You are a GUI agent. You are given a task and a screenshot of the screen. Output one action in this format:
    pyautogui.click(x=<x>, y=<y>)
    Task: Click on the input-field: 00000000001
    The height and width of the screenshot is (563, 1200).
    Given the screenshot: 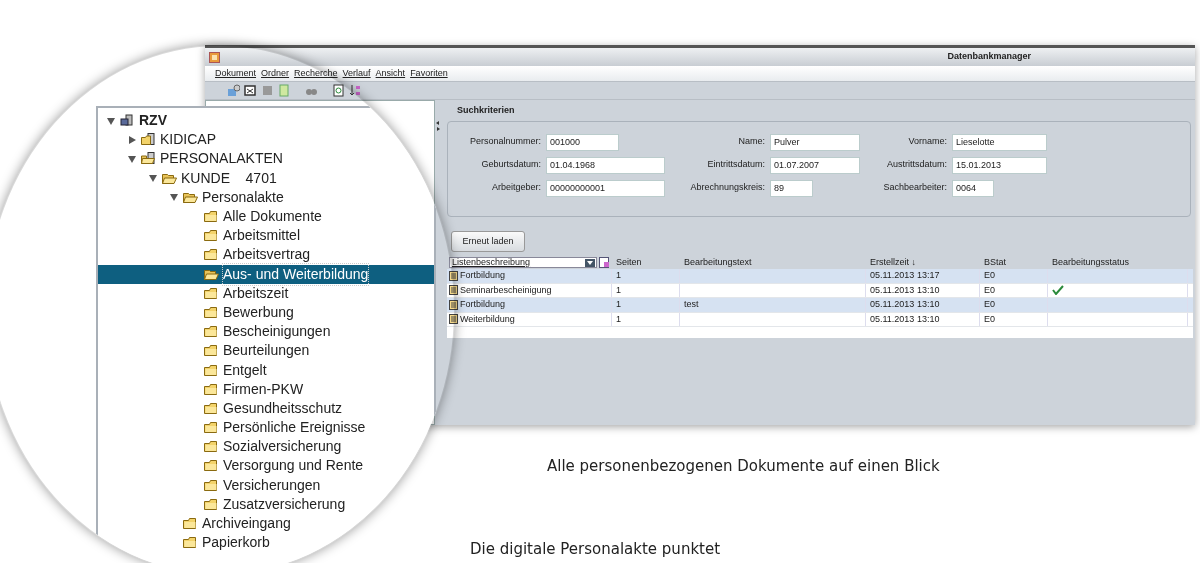 What is the action you would take?
    pyautogui.click(x=605, y=188)
    